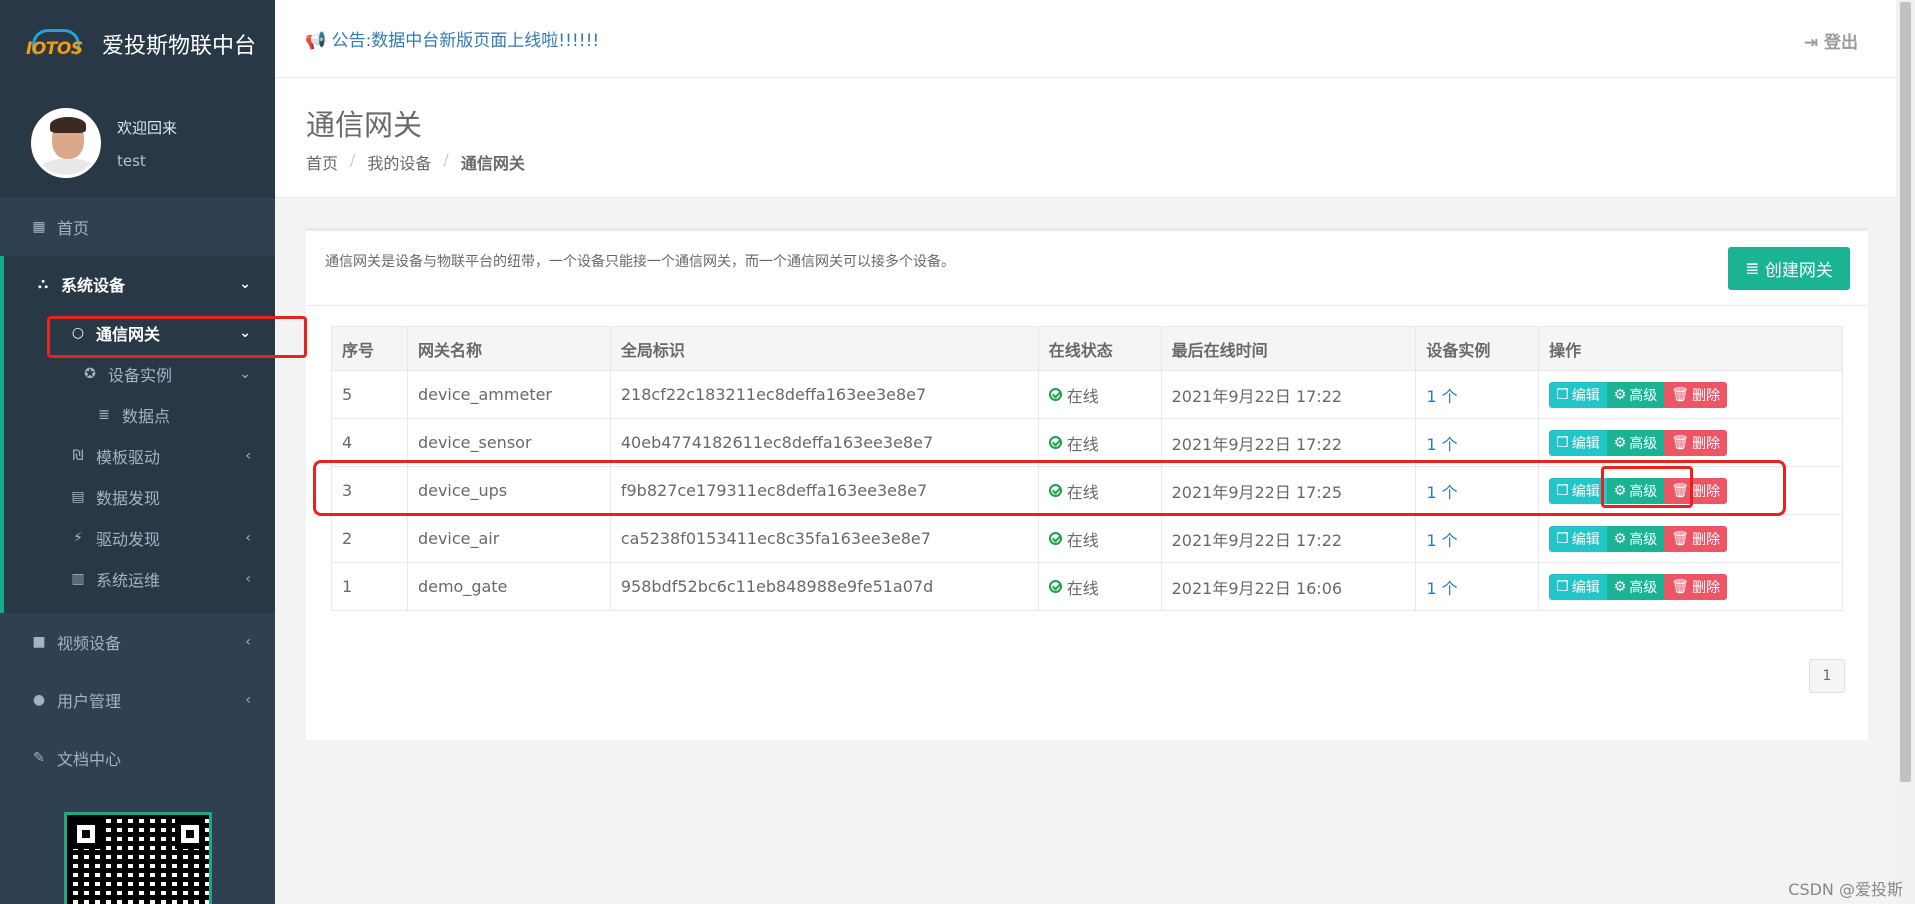 This screenshot has width=1915, height=904. What do you see at coordinates (1288, 586) in the screenshot?
I see `cell-last-online: 2021年9月22日 16:06` at bounding box center [1288, 586].